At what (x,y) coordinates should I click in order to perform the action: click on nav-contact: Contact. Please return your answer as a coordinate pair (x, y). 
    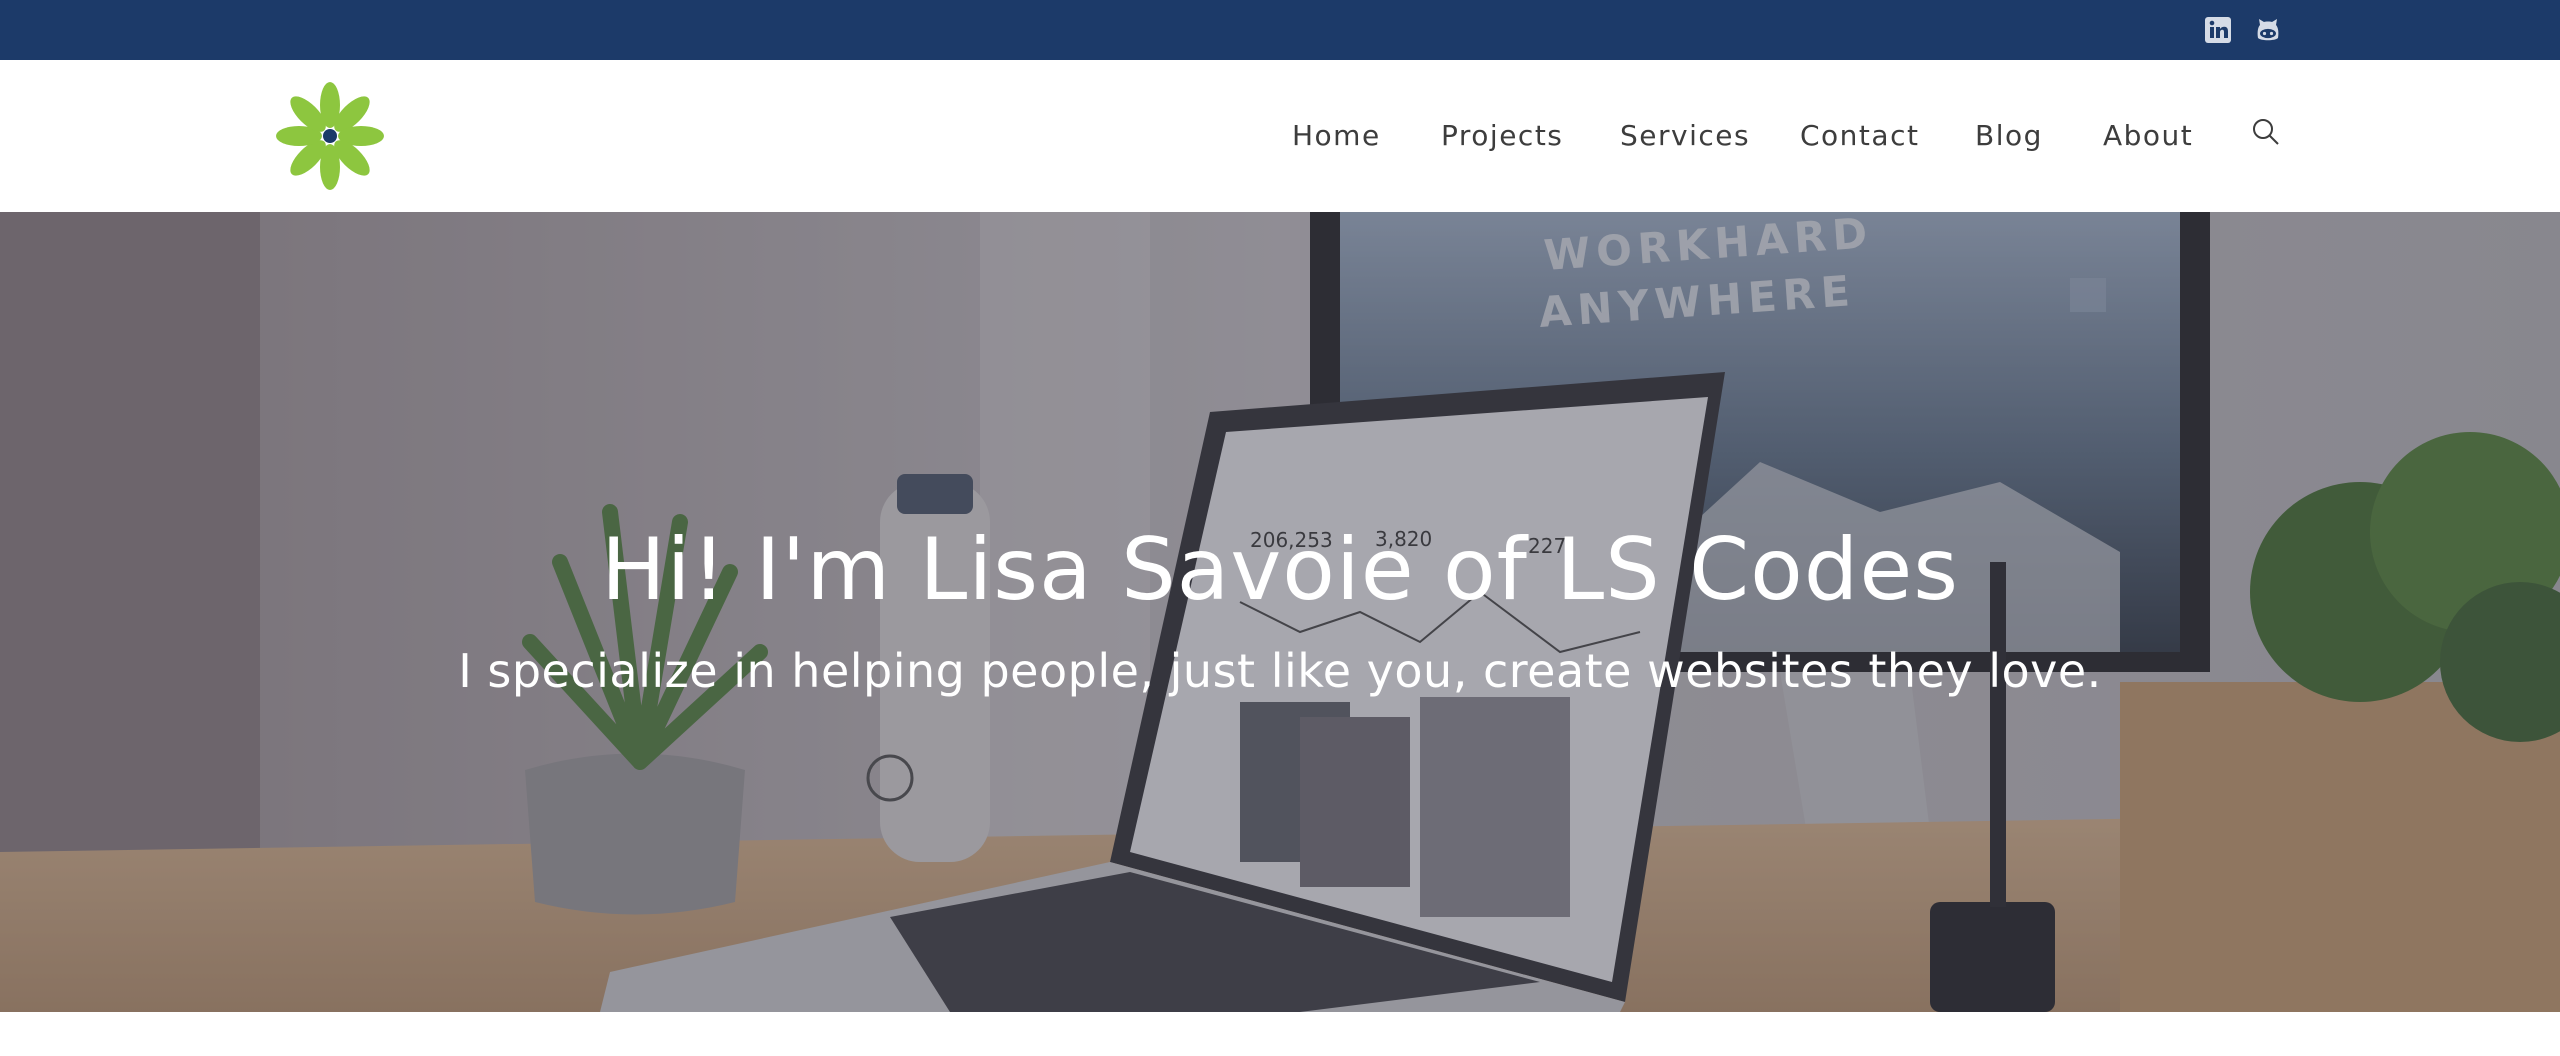
    Looking at the image, I should click on (1859, 136).